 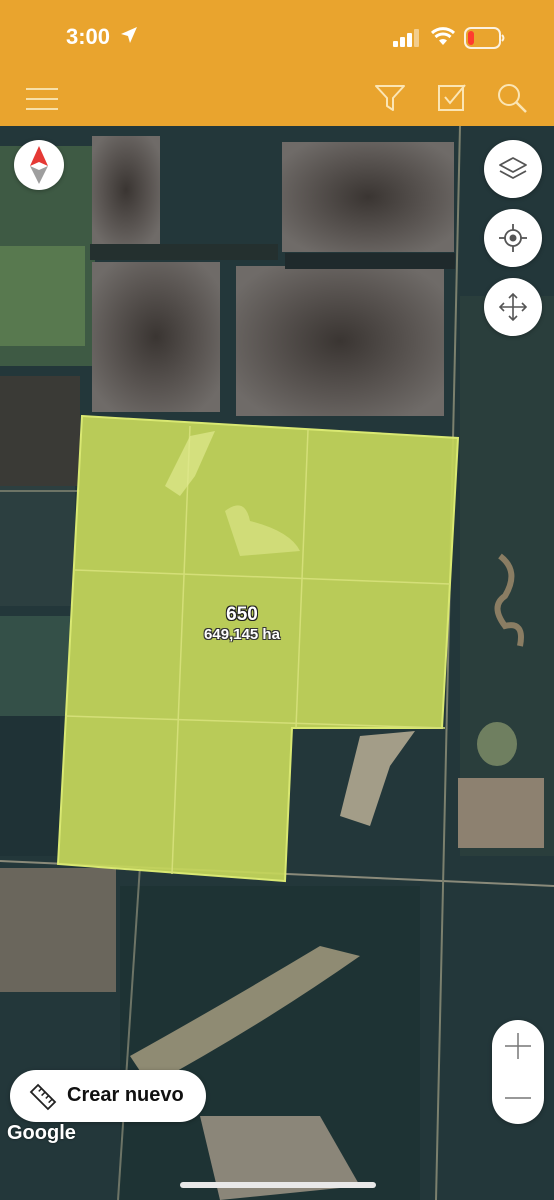 I want to click on polygon-area: 649,145 ha, so click(x=242, y=634).